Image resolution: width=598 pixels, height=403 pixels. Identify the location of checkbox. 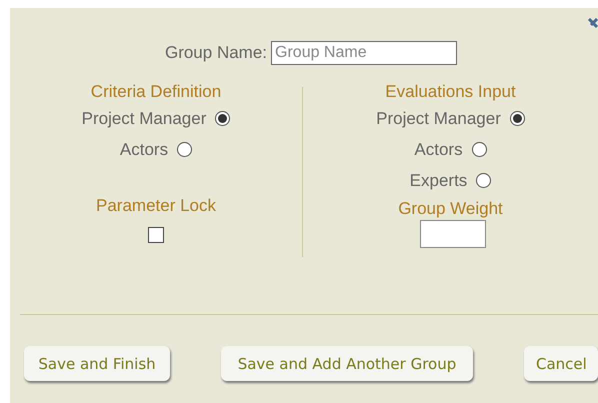
(156, 235).